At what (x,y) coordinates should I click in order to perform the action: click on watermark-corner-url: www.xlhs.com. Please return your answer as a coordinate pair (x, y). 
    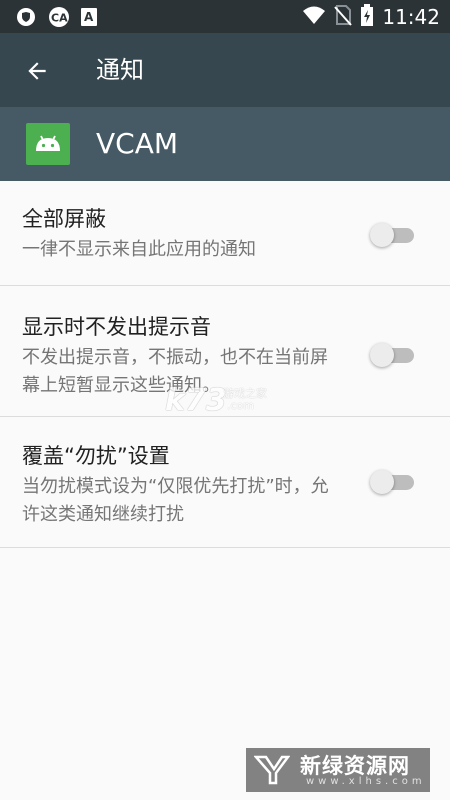
    Looking at the image, I should click on (366, 781).